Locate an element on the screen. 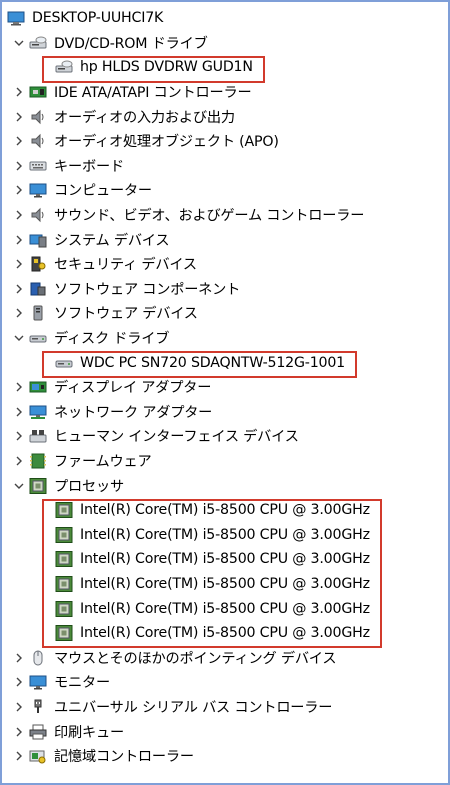  printer-icon is located at coordinates (38, 732).